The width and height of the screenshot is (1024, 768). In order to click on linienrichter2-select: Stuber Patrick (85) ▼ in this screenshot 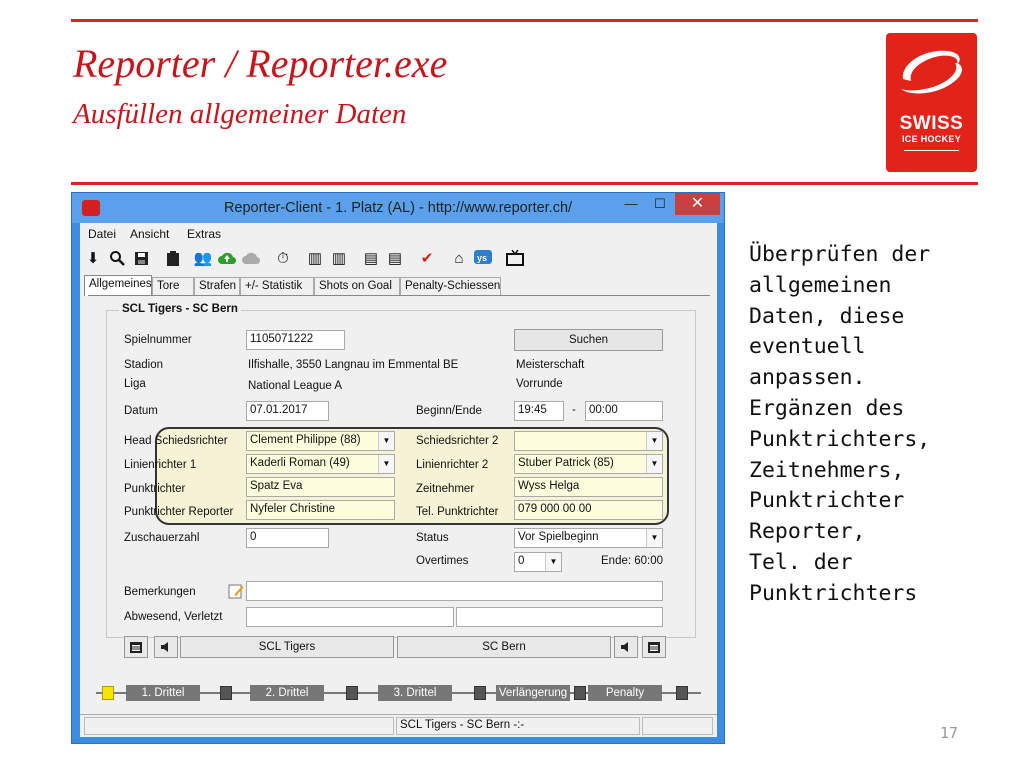, I will do `click(588, 464)`.